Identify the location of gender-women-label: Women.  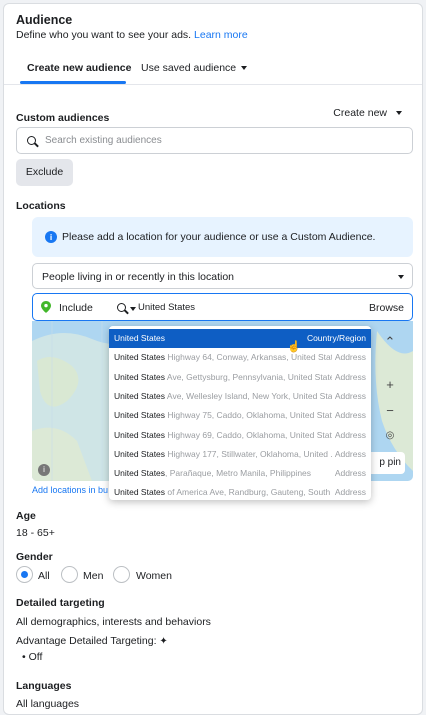
(154, 576).